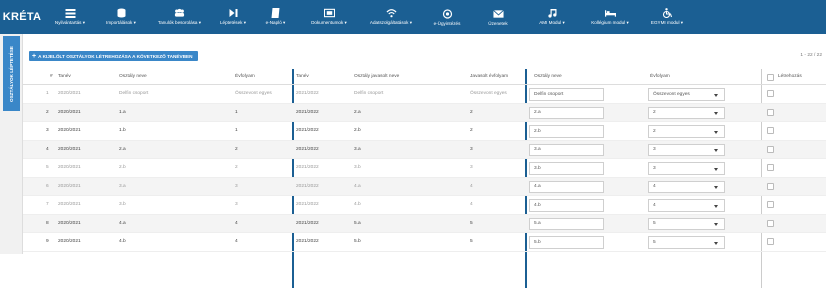 Image resolution: width=826 pixels, height=288 pixels. What do you see at coordinates (551, 13) in the screenshot?
I see `music-icon` at bounding box center [551, 13].